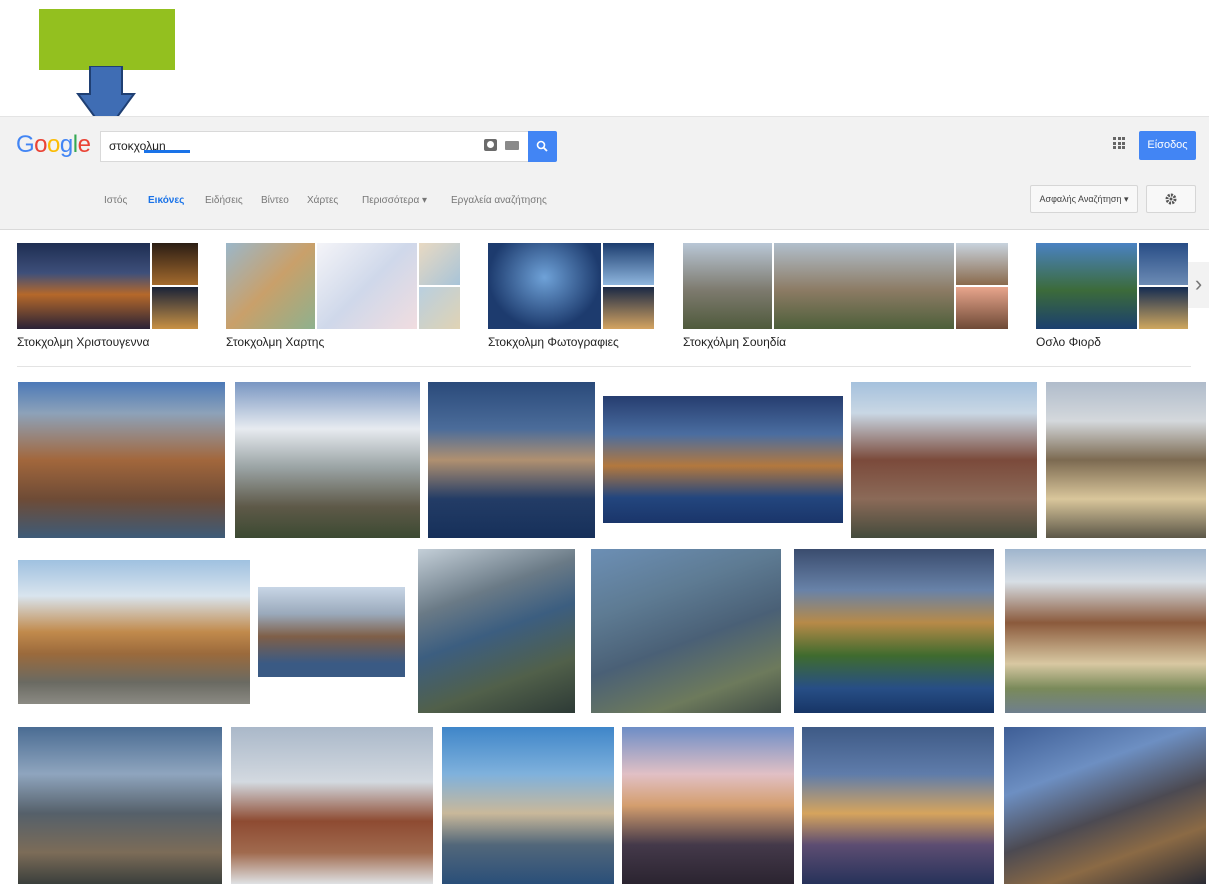 This screenshot has height=884, width=1209. What do you see at coordinates (604, 366) in the screenshot?
I see `divider` at bounding box center [604, 366].